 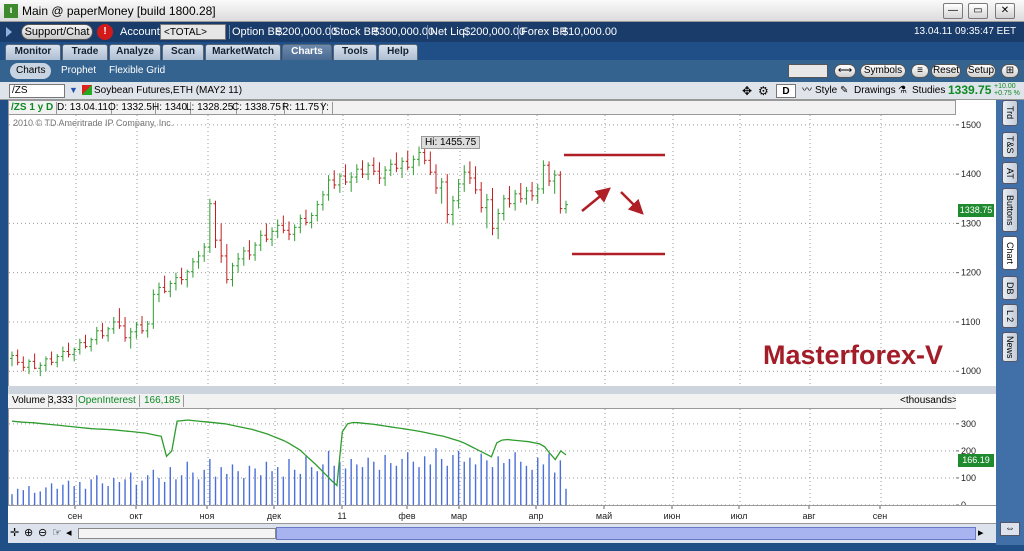 What do you see at coordinates (257, 32) in the screenshot?
I see `option-bp-label: Option BP` at bounding box center [257, 32].